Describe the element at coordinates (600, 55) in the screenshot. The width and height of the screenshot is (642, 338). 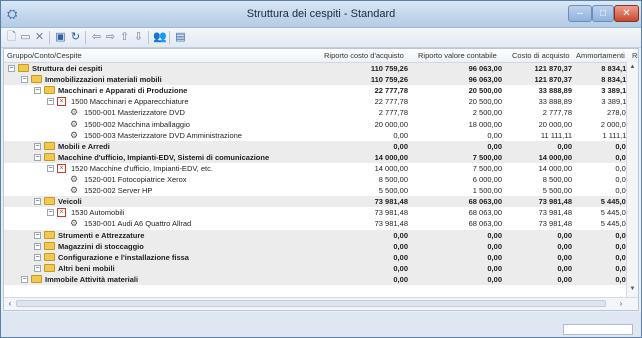
I see `column-header-depreciation: Ammortamenti` at that location.